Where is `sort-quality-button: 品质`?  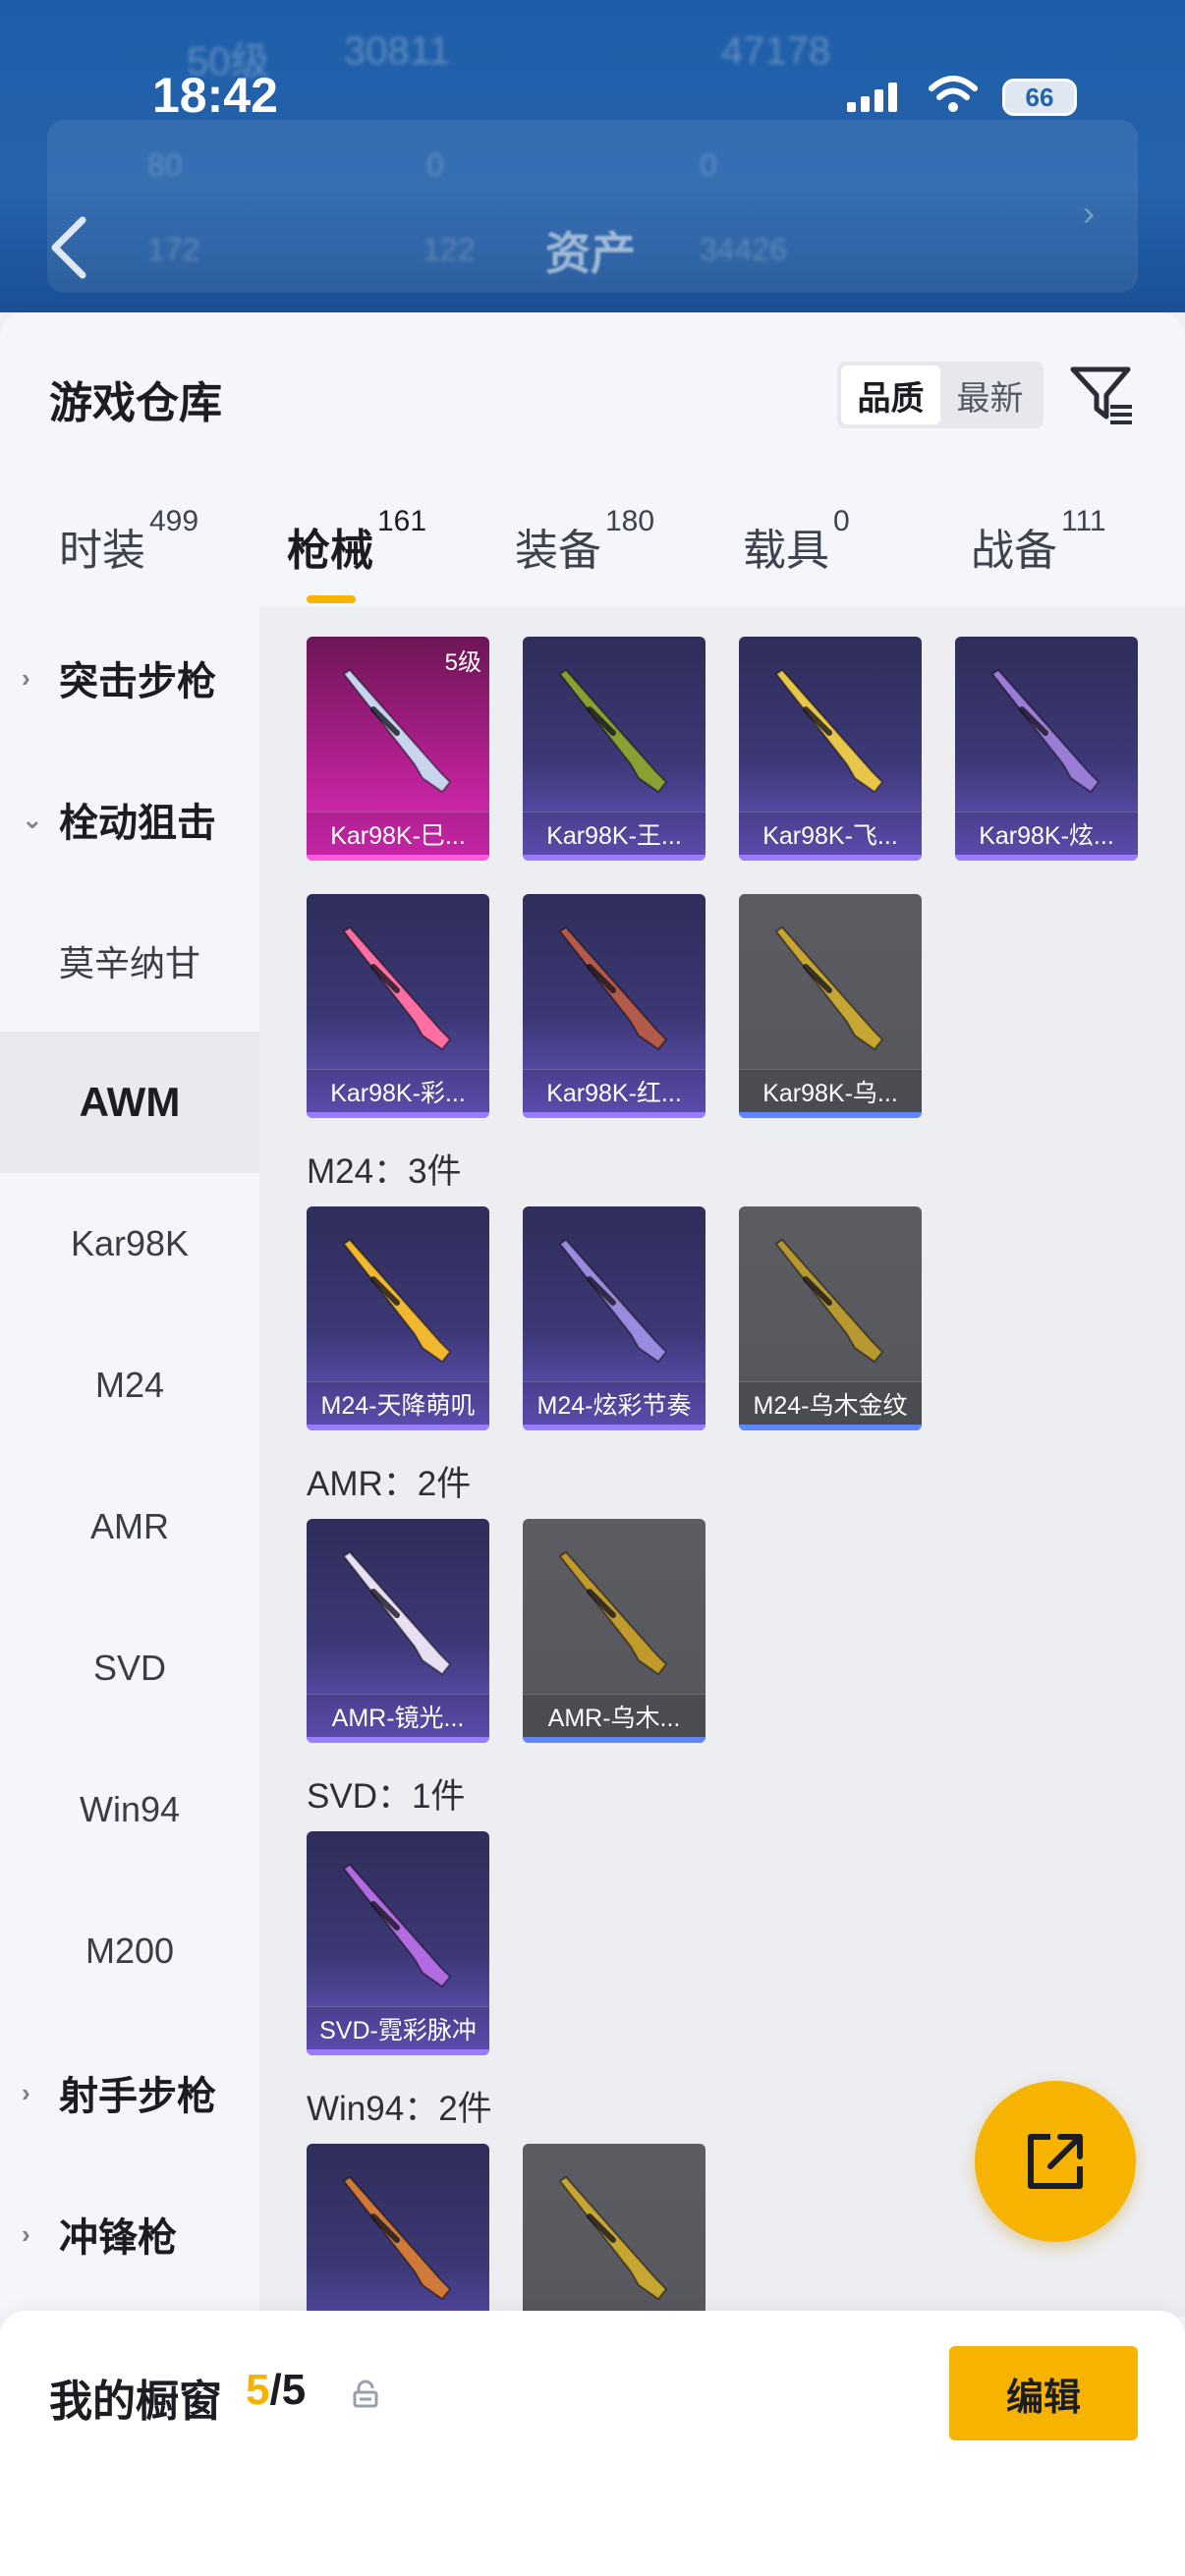 sort-quality-button: 品质 is located at coordinates (891, 394).